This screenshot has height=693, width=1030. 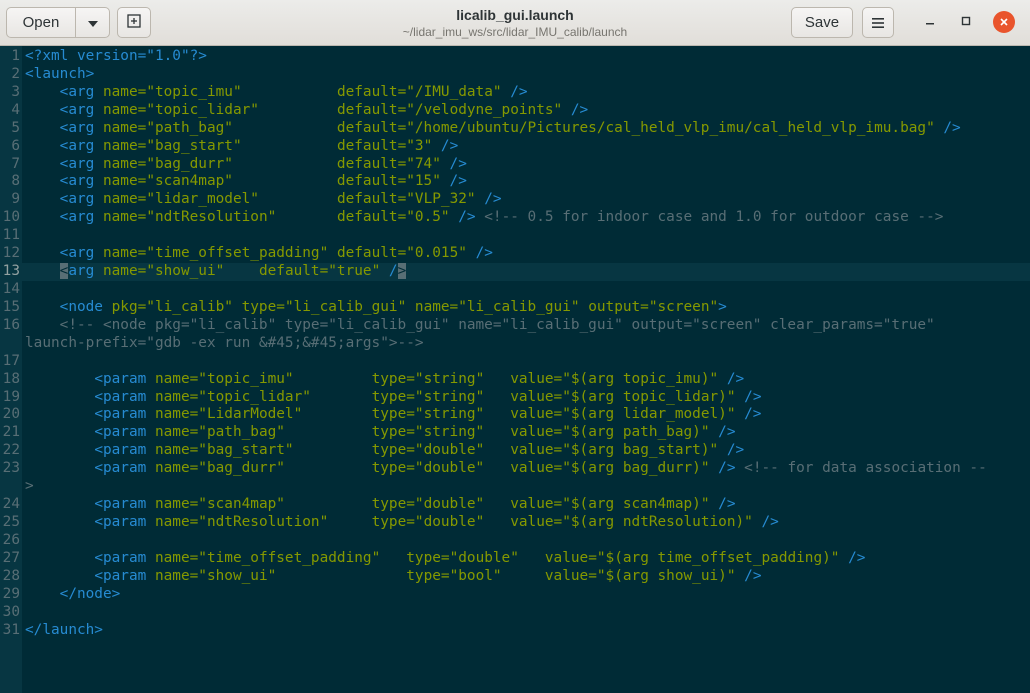 What do you see at coordinates (515, 290) in the screenshot?
I see `code-line: 14` at bounding box center [515, 290].